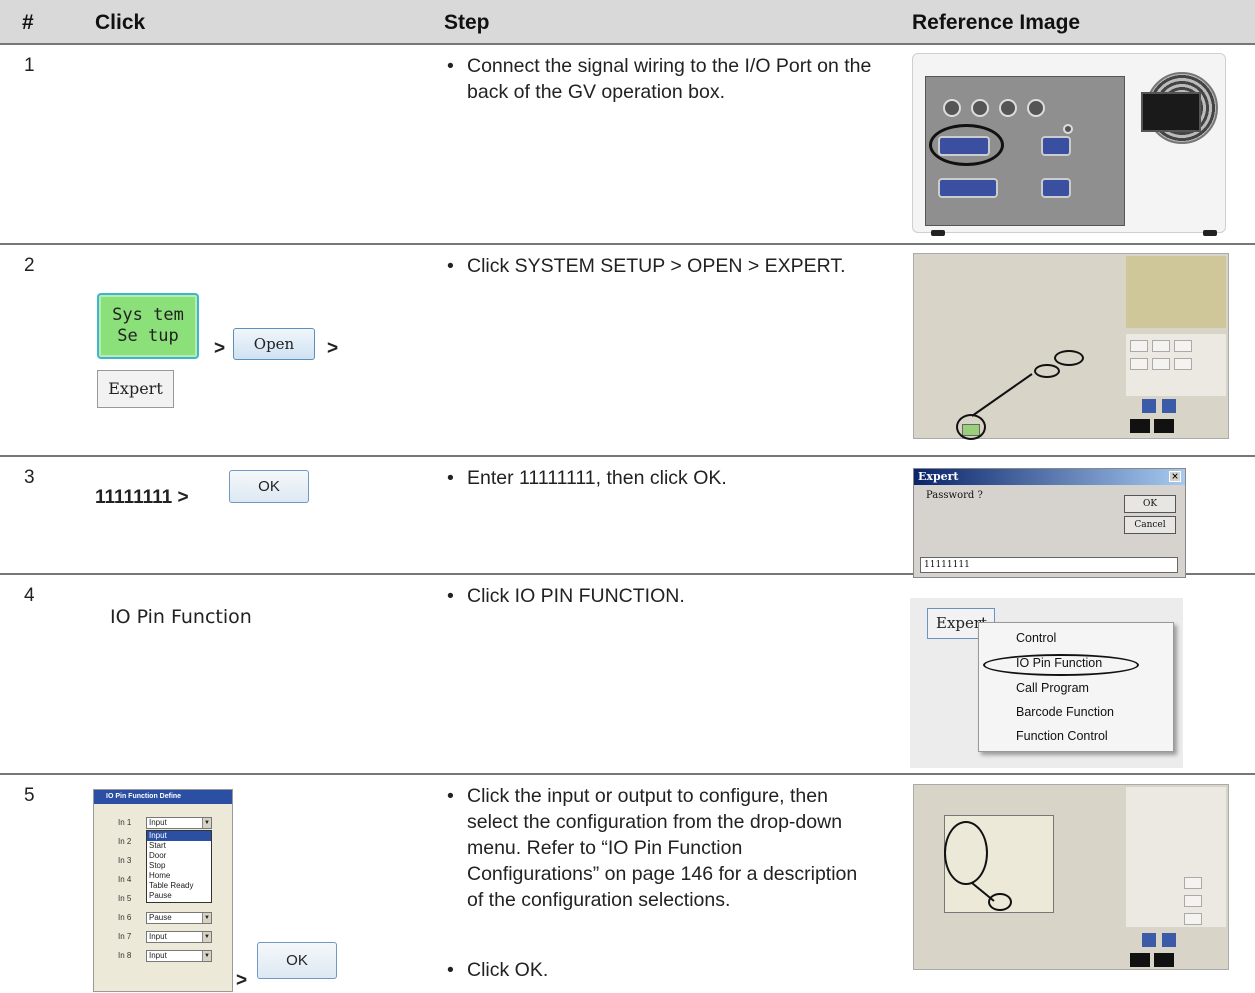 The width and height of the screenshot is (1255, 993). I want to click on pin-label: In 3, so click(125, 860).